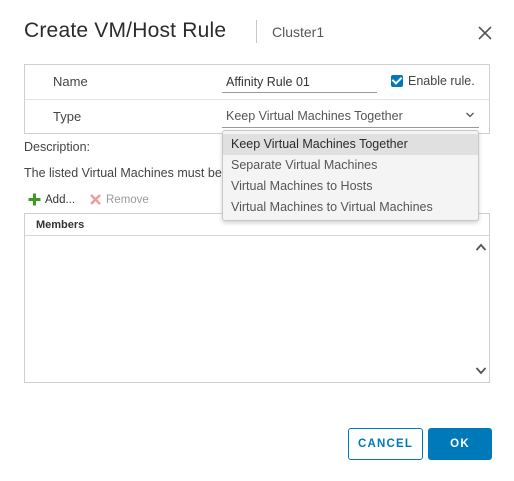 The image size is (514, 481). Describe the element at coordinates (397, 81) in the screenshot. I see `enable-rule-checkbox` at that location.